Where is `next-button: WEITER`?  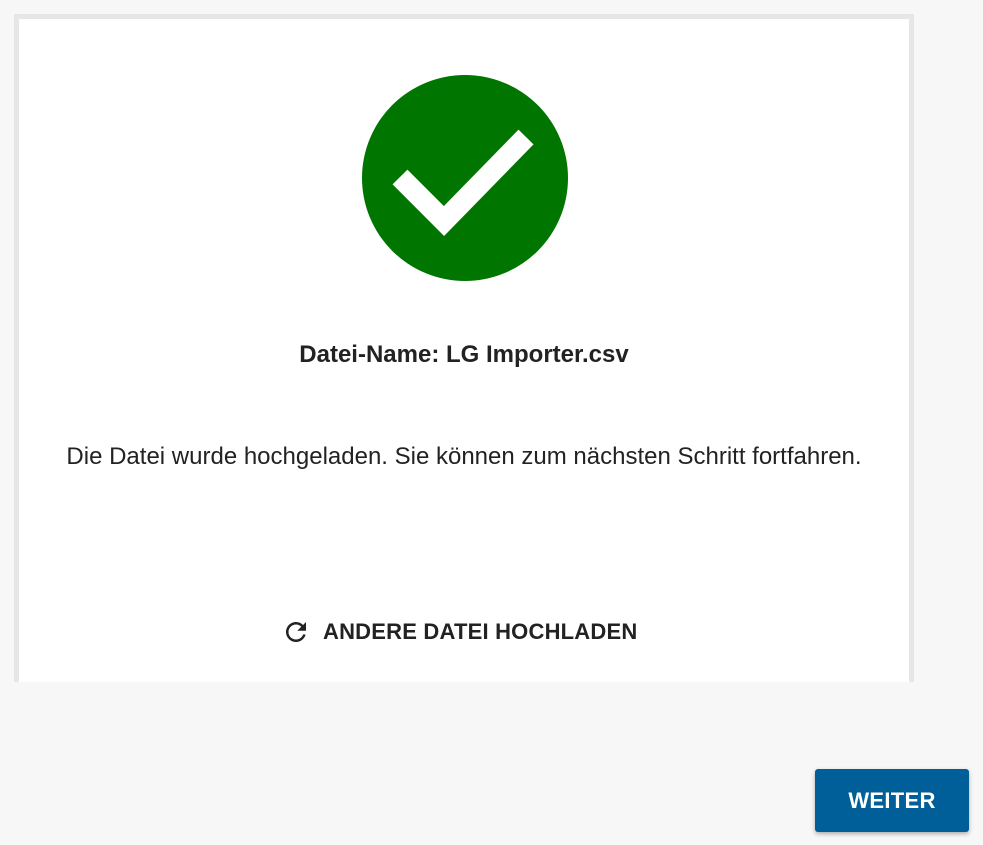
next-button: WEITER is located at coordinates (892, 800).